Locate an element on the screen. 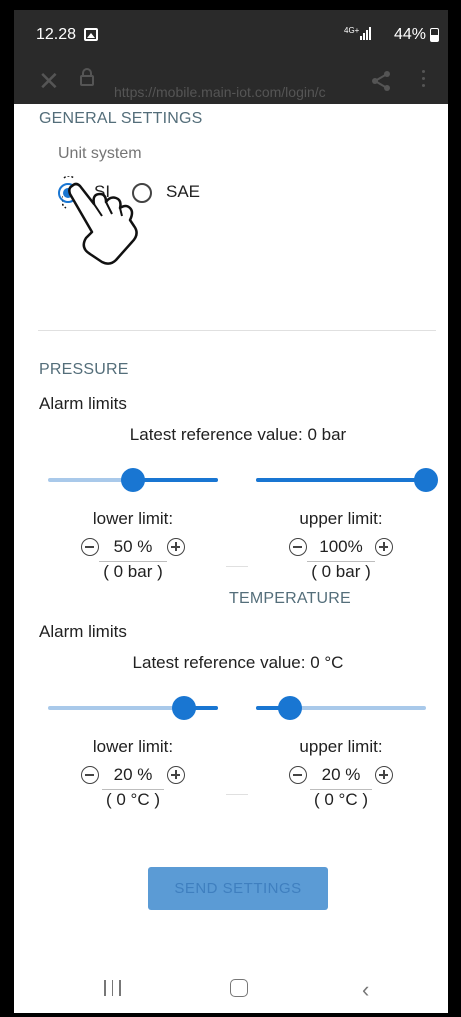  url-text: https://mobile.main-iot.com/login/c is located at coordinates (235, 92).